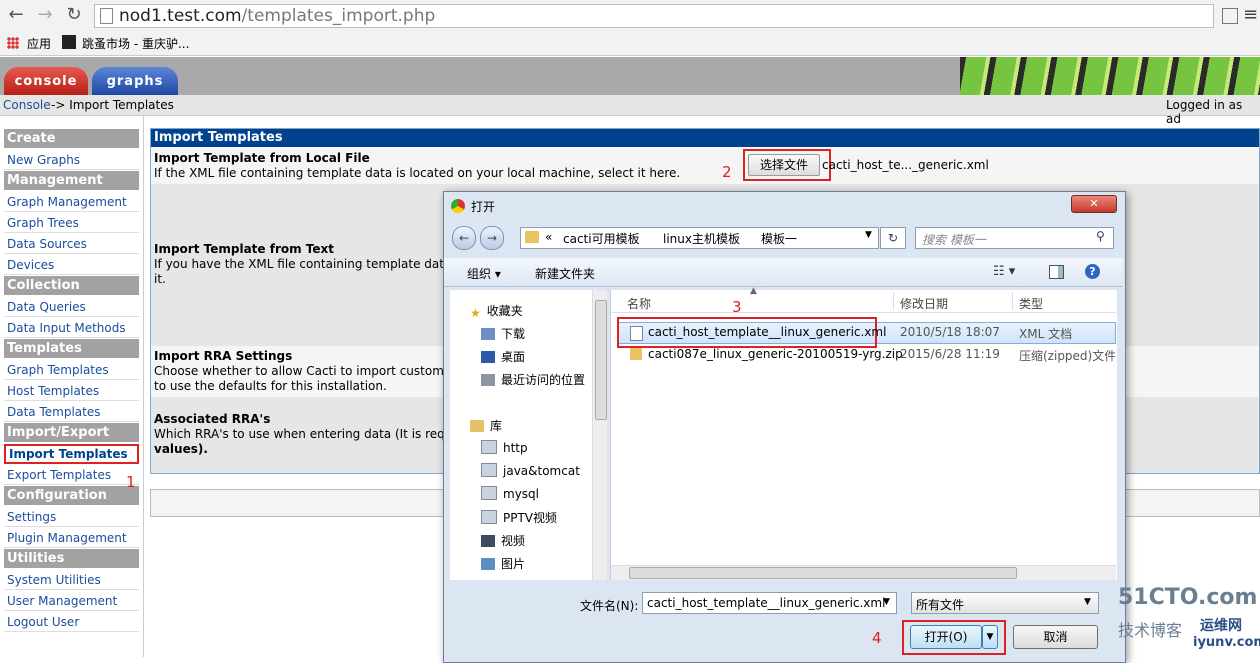  I want to click on tree-desktop: 桌面, so click(503, 356).